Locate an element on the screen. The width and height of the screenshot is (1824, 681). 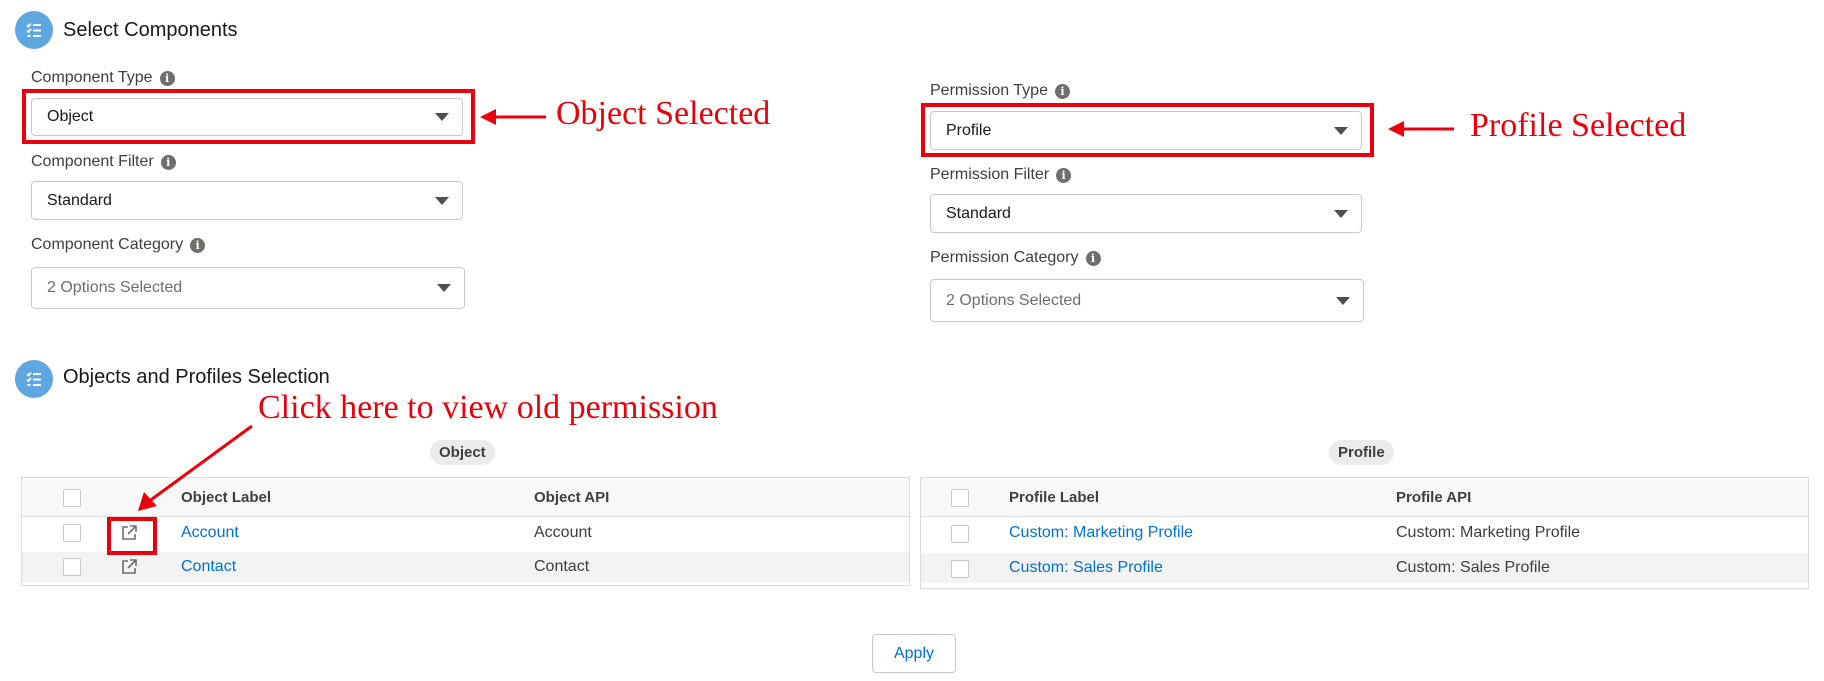
component-filter-value: Standard is located at coordinates (79, 200).